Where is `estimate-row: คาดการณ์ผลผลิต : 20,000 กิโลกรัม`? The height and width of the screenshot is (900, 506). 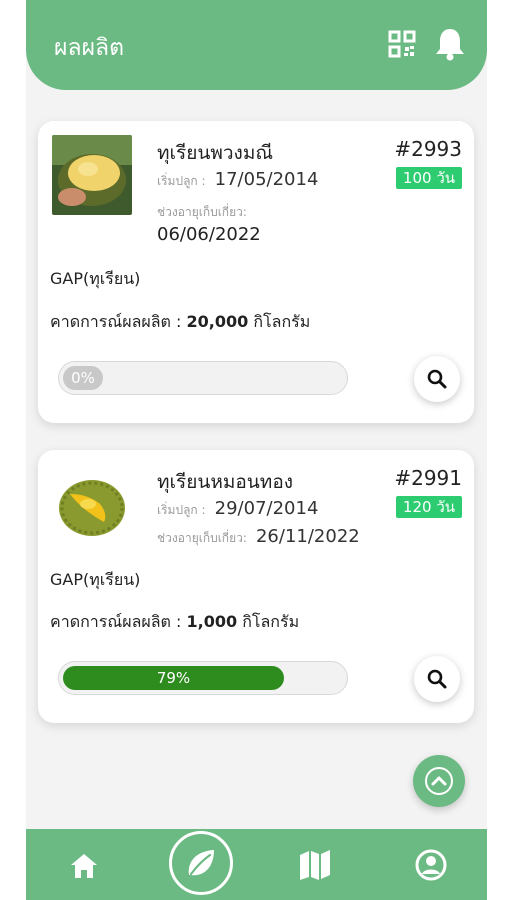 estimate-row: คาดการณ์ผลผลิต : 20,000 กิโลกรัม is located at coordinates (180, 322).